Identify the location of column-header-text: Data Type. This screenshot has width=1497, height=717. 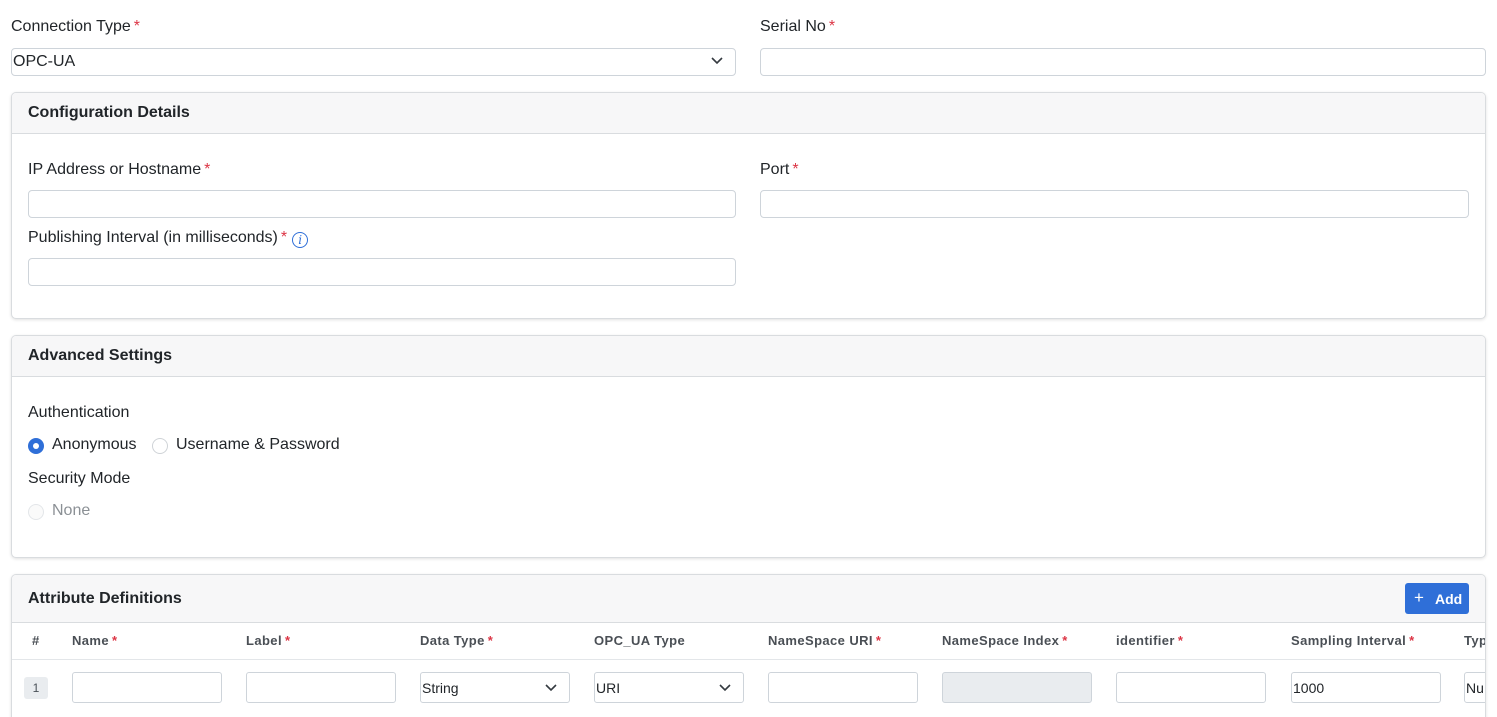
(452, 640).